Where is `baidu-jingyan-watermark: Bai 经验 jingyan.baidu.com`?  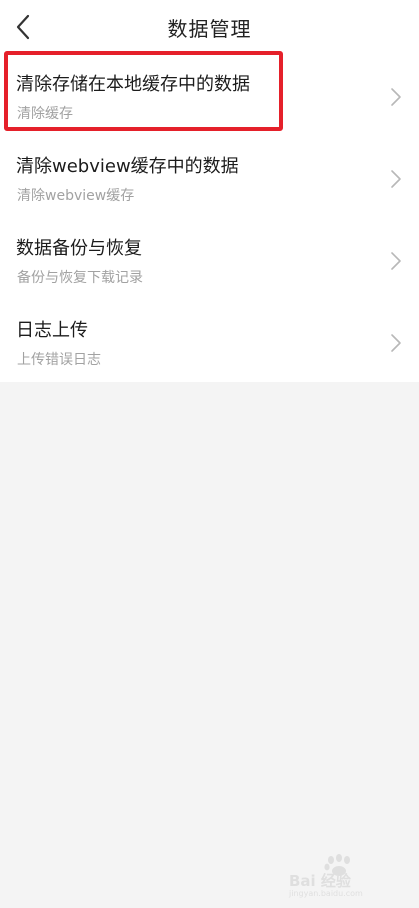
baidu-jingyan-watermark: Bai 经验 jingyan.baidu.com is located at coordinates (325, 876).